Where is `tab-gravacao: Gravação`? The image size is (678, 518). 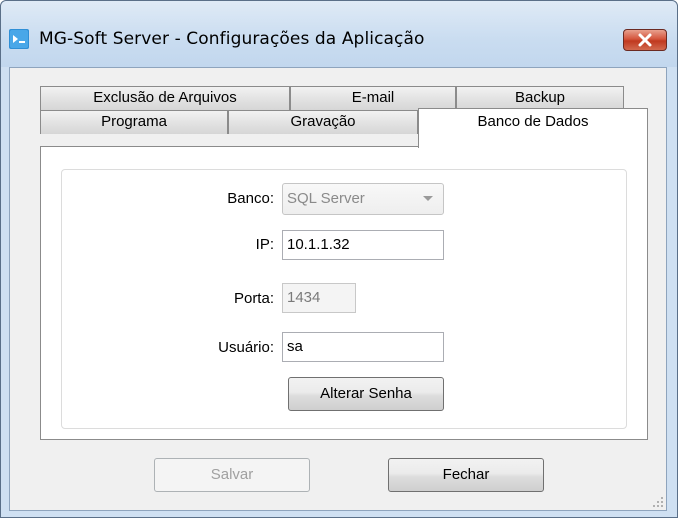 tab-gravacao: Gravação is located at coordinates (323, 122).